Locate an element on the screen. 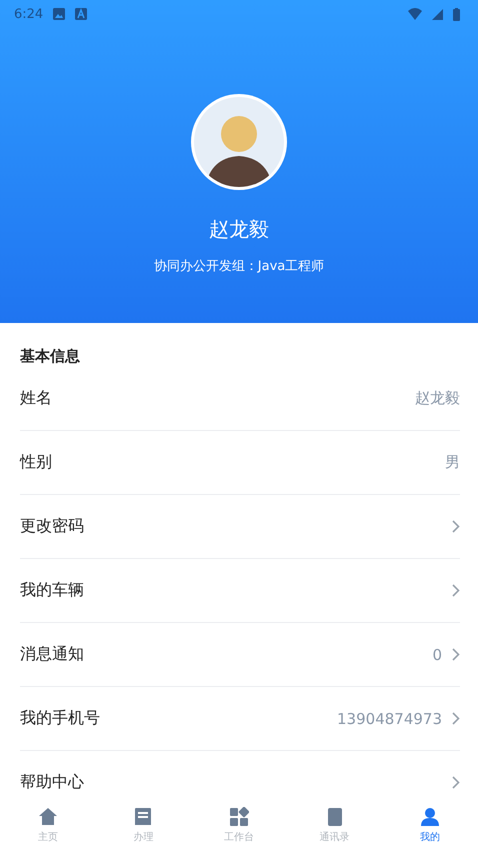  status-time: 6:24 is located at coordinates (29, 14).